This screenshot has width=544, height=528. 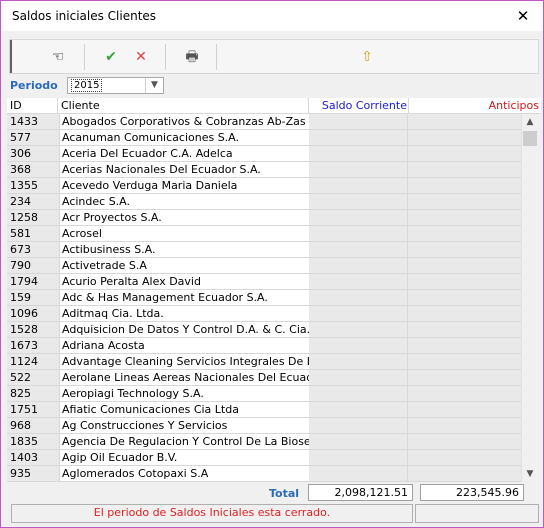 I want to click on table-row: 368 Acerias Nacionales Del Ecuador S.A., so click(x=264, y=170).